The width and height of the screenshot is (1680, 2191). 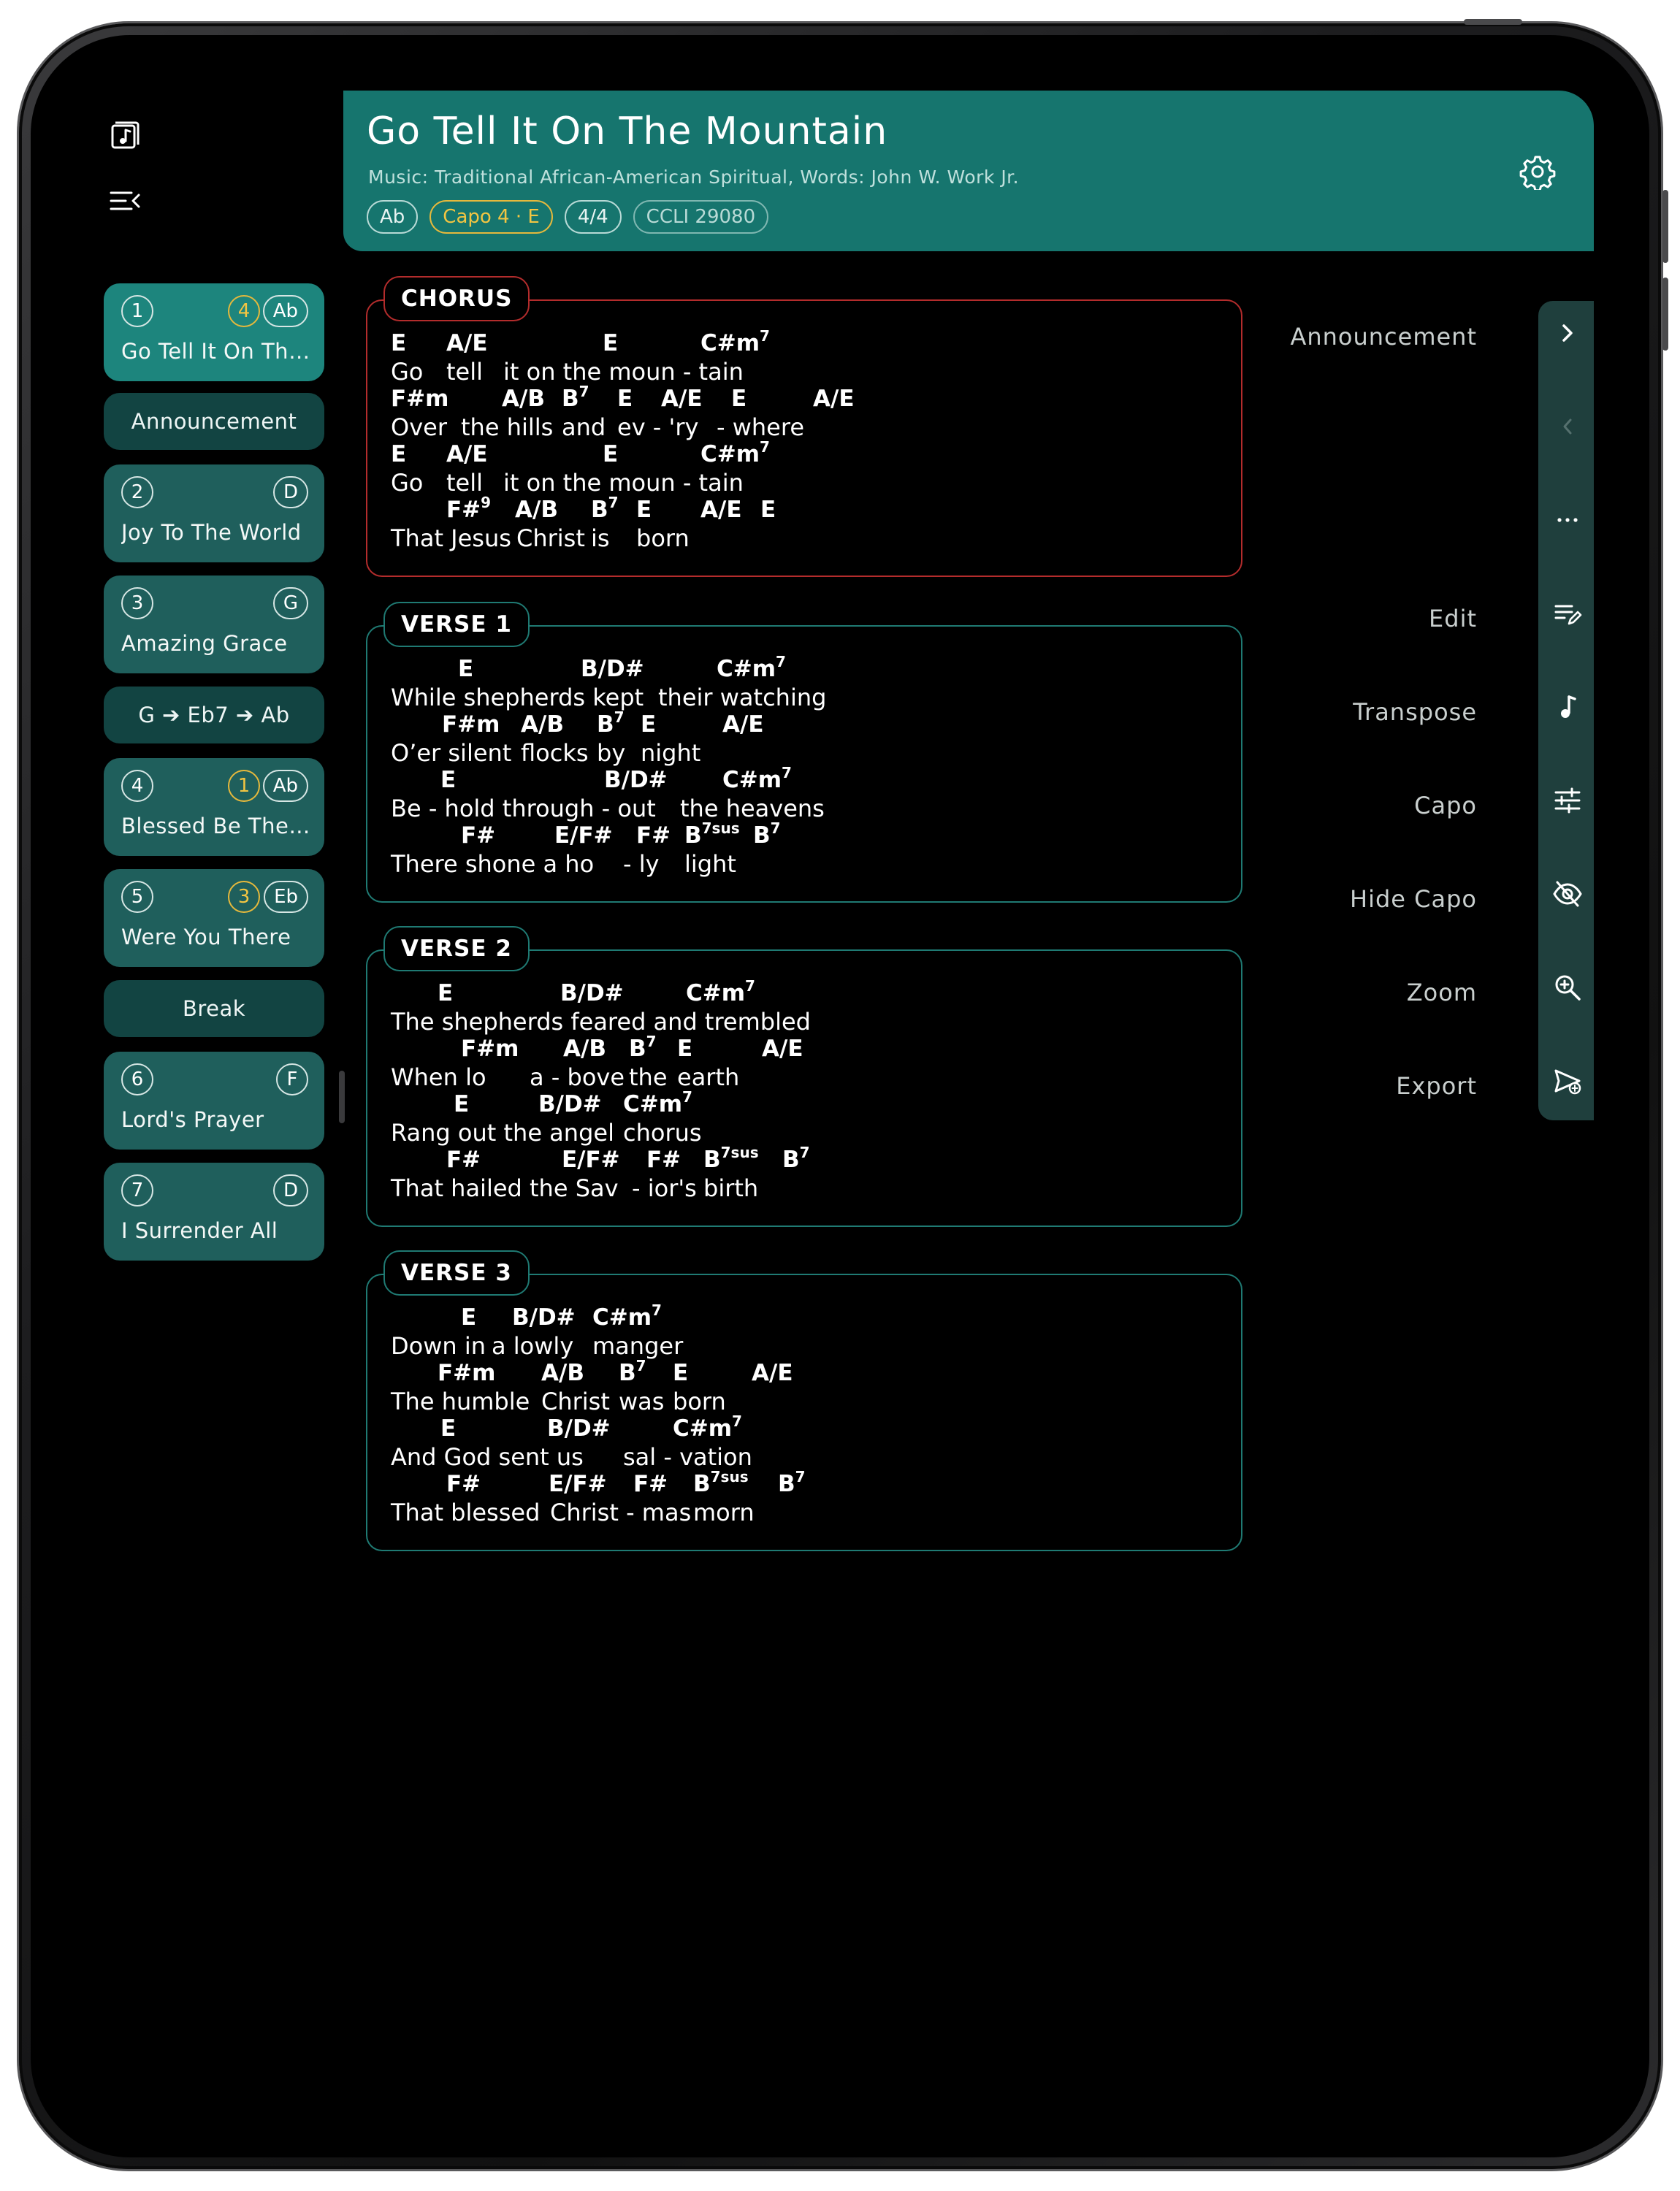 I want to click on lyric-fragment: is, so click(x=600, y=538).